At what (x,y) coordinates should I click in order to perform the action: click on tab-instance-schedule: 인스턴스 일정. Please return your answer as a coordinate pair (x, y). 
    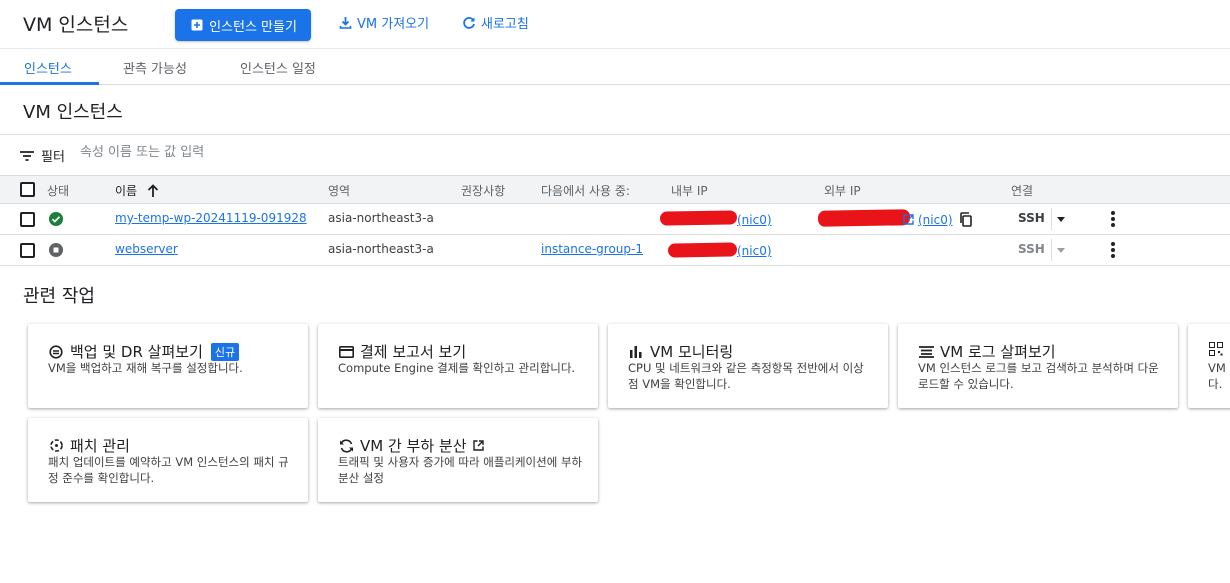
    Looking at the image, I should click on (278, 67).